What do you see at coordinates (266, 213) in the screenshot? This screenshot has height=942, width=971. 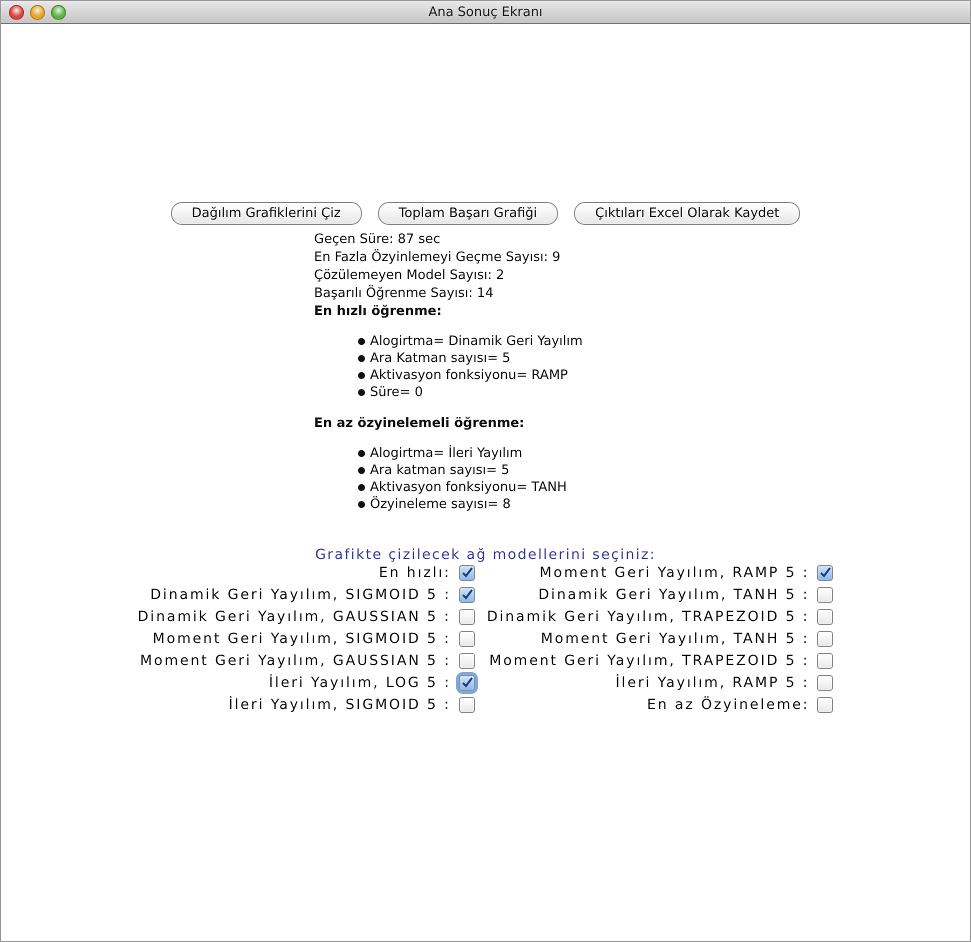 I see `action-button: Dağılım Grafiklerini Çiz` at bounding box center [266, 213].